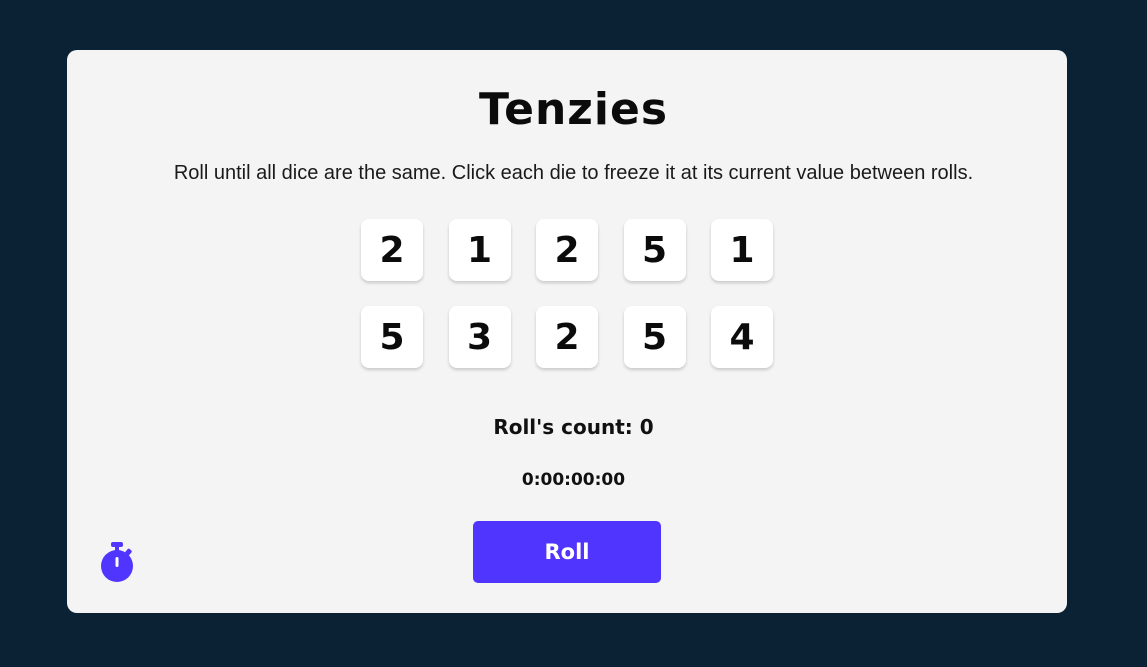 This screenshot has height=667, width=1147. Describe the element at coordinates (567, 293) in the screenshot. I see `dice-grid: 2 1 2 5 1 5 3 2 5 4` at that location.